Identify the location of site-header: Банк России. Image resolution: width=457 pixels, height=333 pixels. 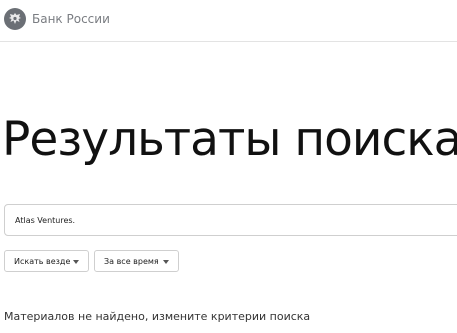
(228, 21).